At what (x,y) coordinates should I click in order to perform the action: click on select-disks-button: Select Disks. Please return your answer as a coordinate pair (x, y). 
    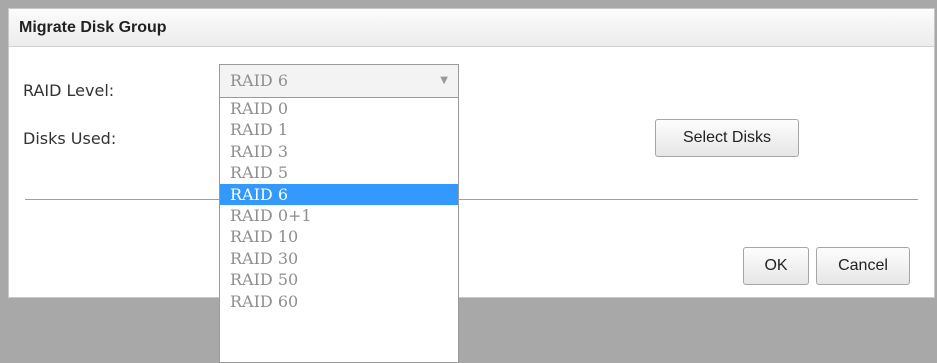
    Looking at the image, I should click on (727, 138).